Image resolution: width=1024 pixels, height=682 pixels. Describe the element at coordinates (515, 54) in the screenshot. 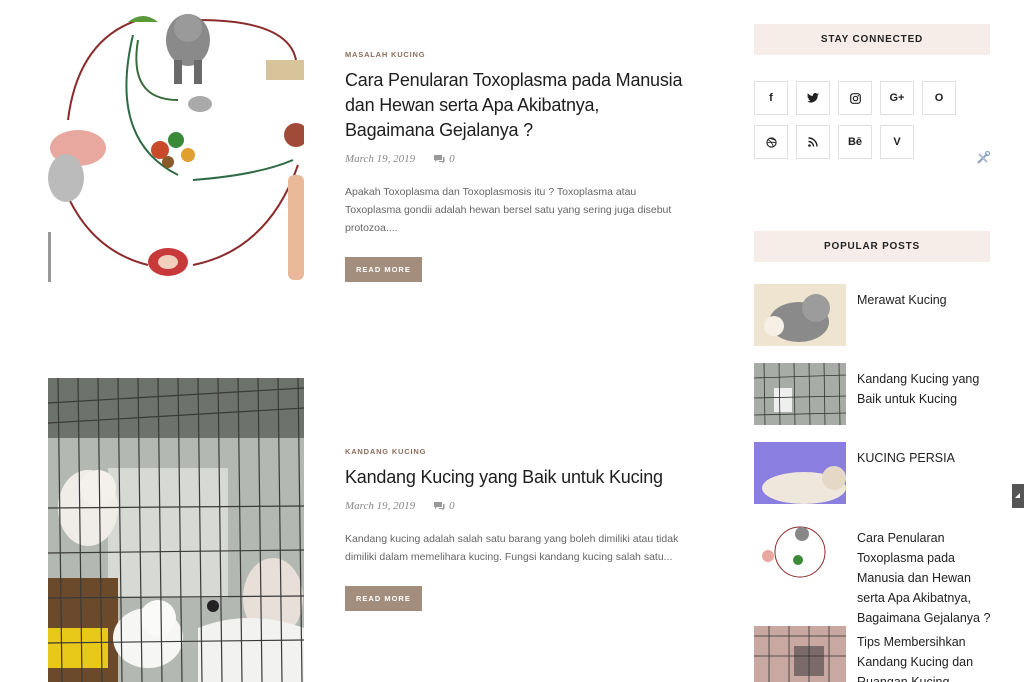

I see `post-category: MASALAH KUCING` at that location.